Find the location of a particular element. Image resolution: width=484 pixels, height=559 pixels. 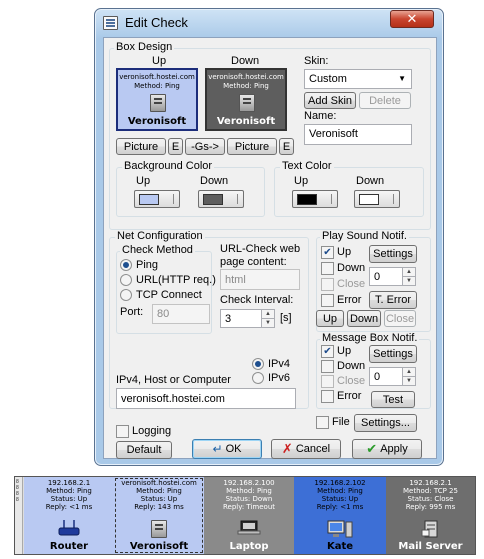

tile-name: Laptop is located at coordinates (249, 546).